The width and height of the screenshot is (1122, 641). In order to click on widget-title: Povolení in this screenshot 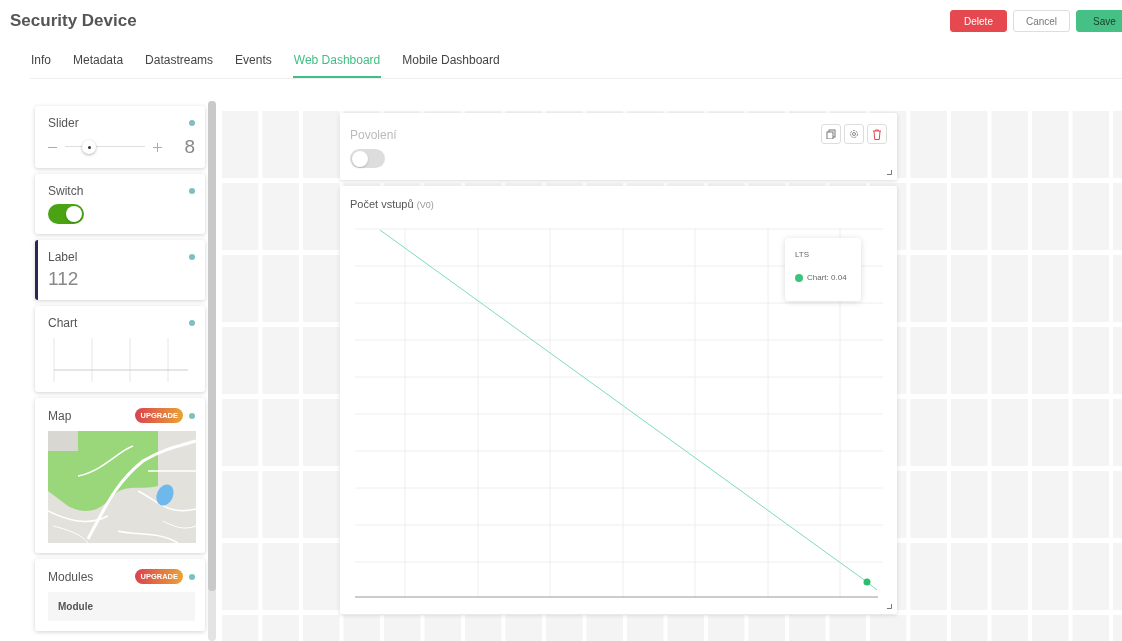, I will do `click(373, 135)`.